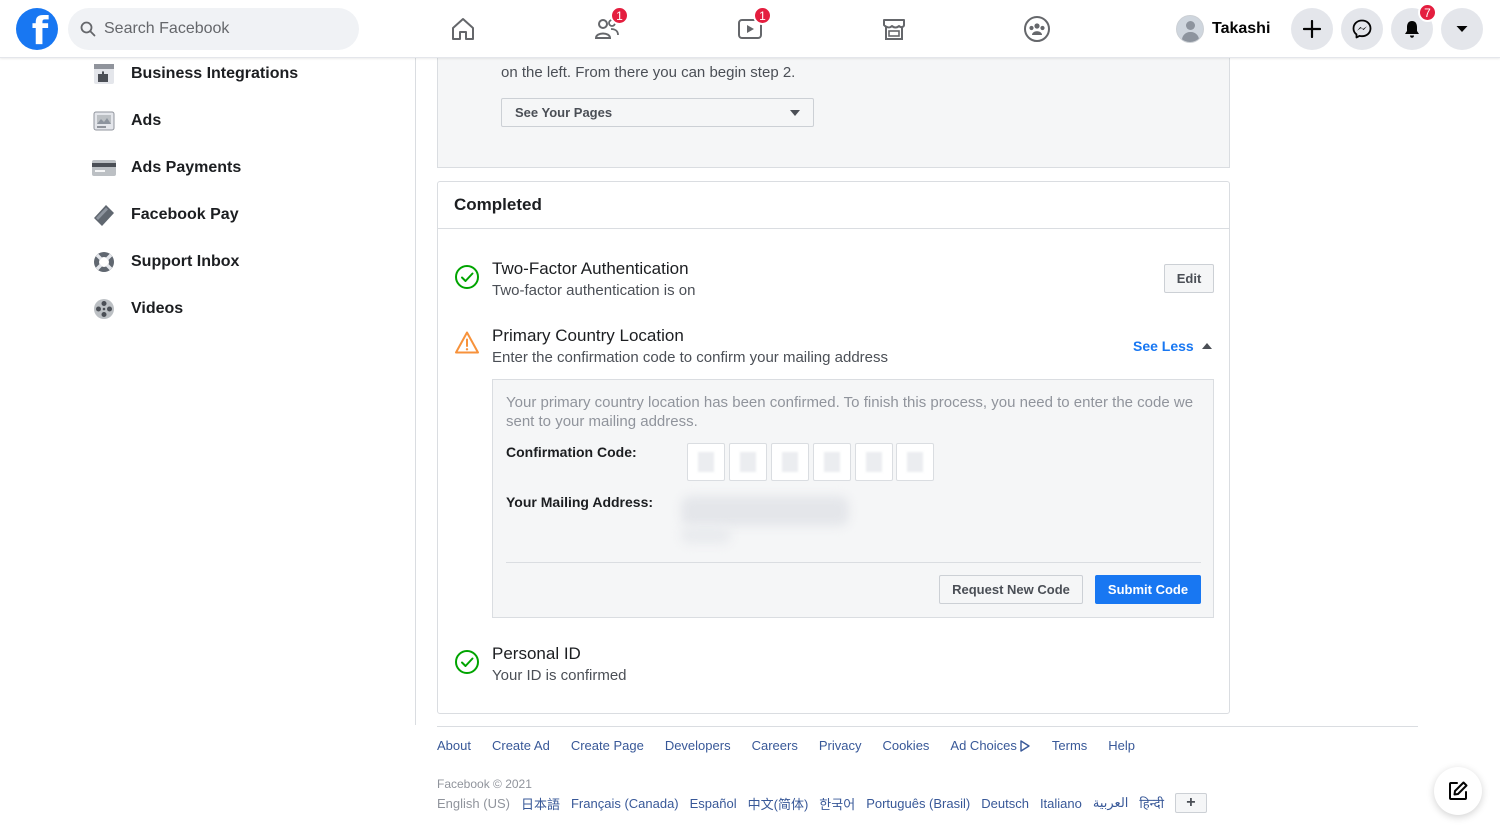 This screenshot has height=833, width=1500. Describe the element at coordinates (1412, 29) in the screenshot. I see `bell-icon` at that location.